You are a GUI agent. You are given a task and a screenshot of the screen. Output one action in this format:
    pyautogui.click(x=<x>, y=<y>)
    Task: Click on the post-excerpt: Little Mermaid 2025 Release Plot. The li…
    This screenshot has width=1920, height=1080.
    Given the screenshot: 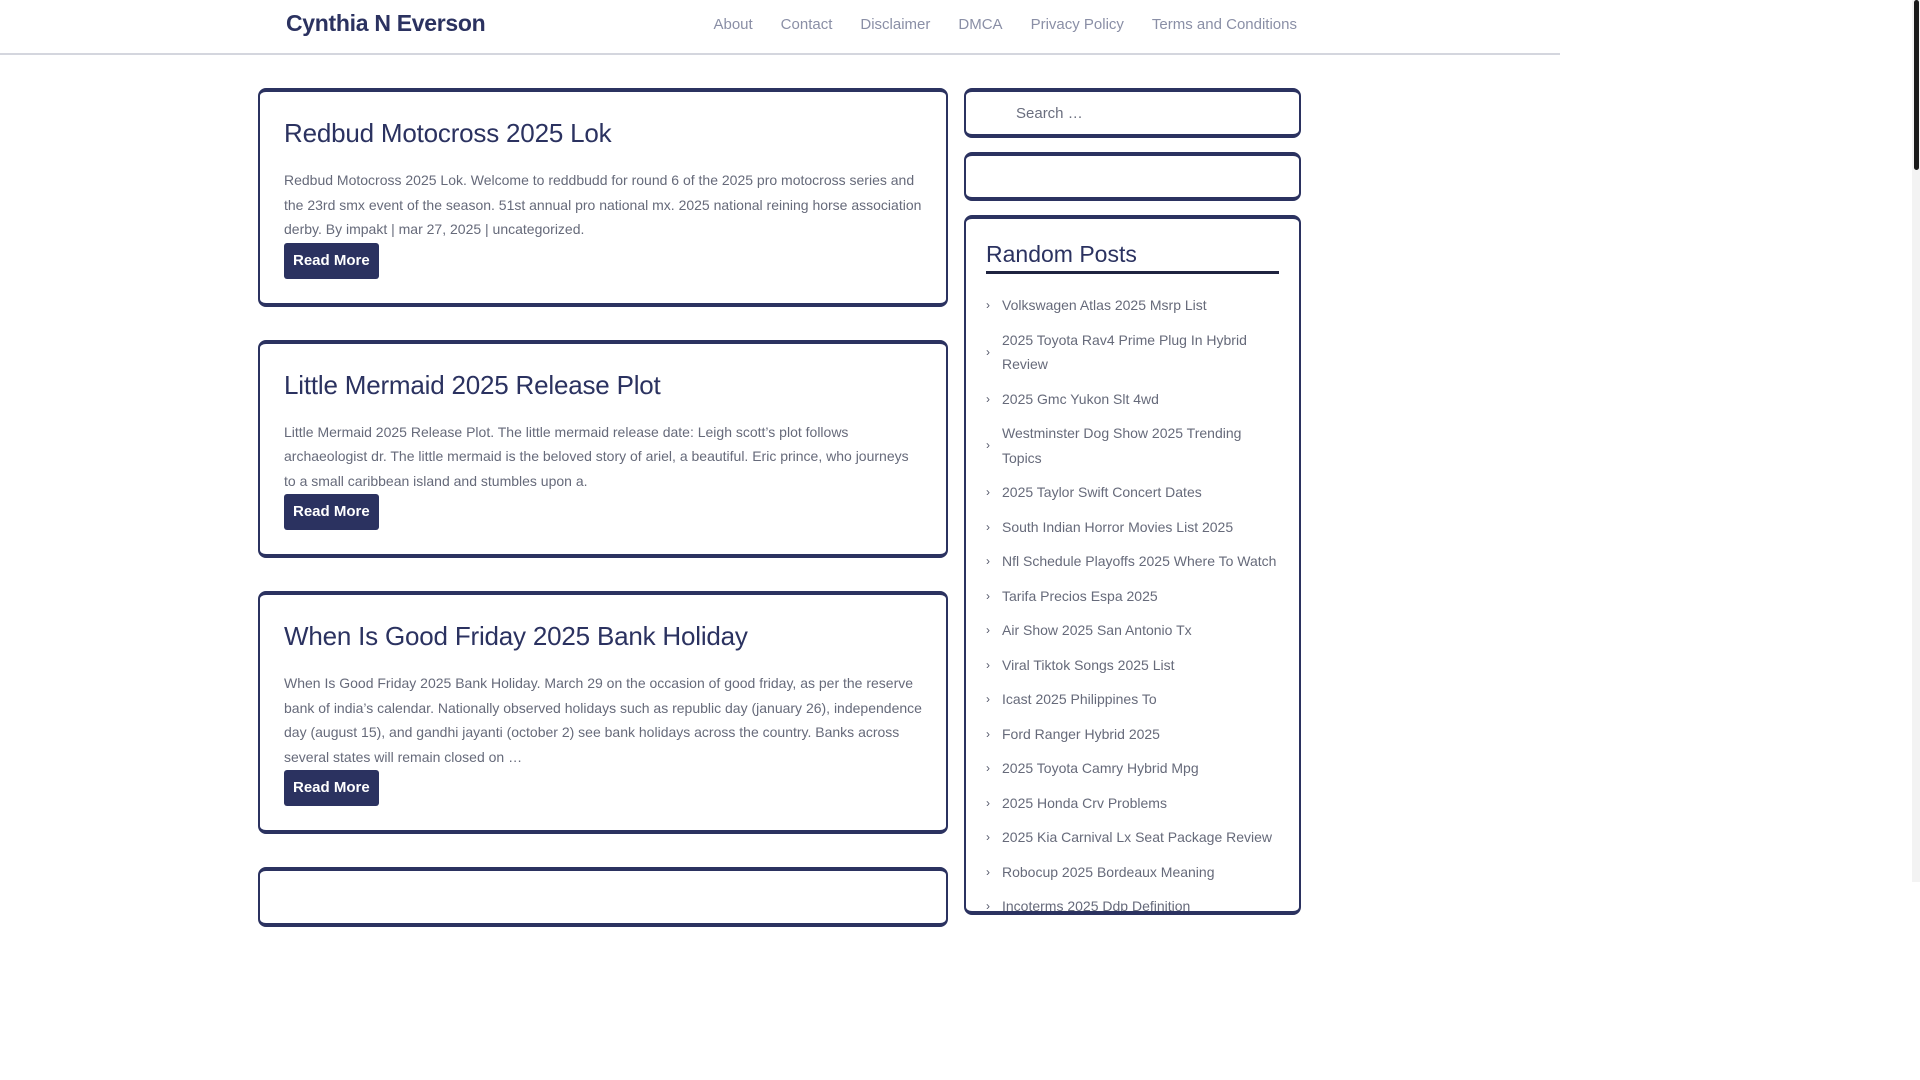 What is the action you would take?
    pyautogui.click(x=596, y=456)
    